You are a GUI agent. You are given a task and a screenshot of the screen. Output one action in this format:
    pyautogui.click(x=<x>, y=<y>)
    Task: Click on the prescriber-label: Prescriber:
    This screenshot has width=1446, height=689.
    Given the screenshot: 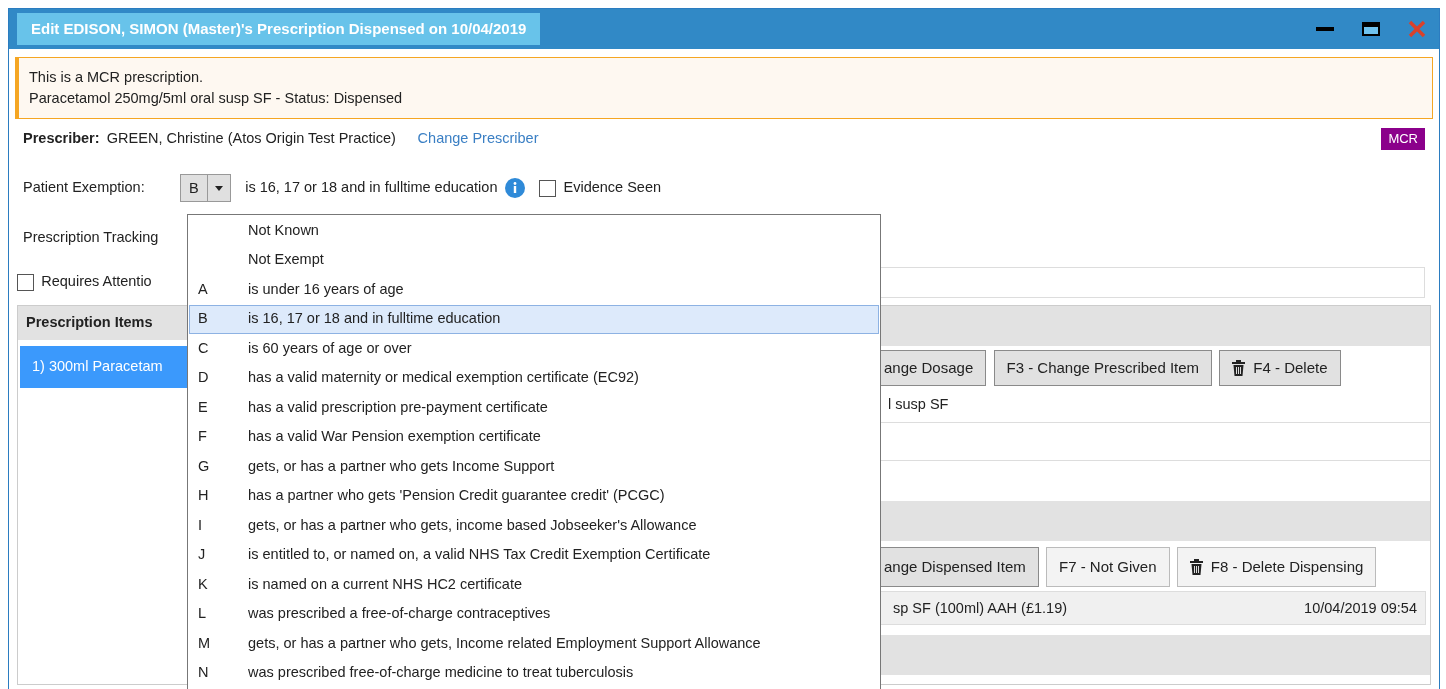 What is the action you would take?
    pyautogui.click(x=61, y=139)
    